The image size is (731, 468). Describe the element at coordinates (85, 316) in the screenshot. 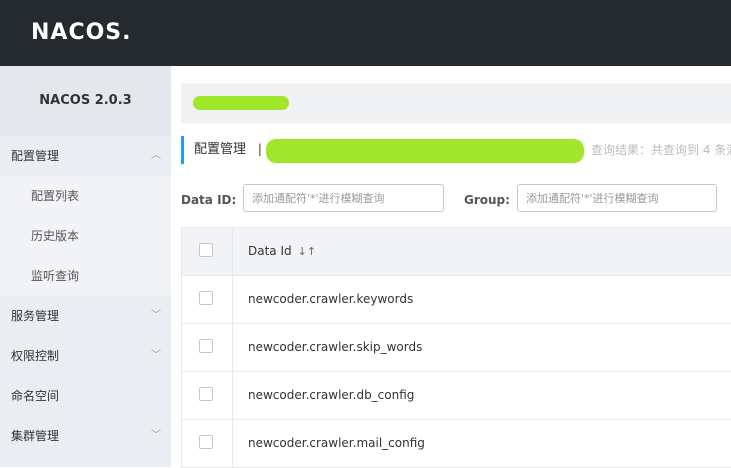

I see `sidebar-item-service-management: 服务管理 ﹀` at that location.